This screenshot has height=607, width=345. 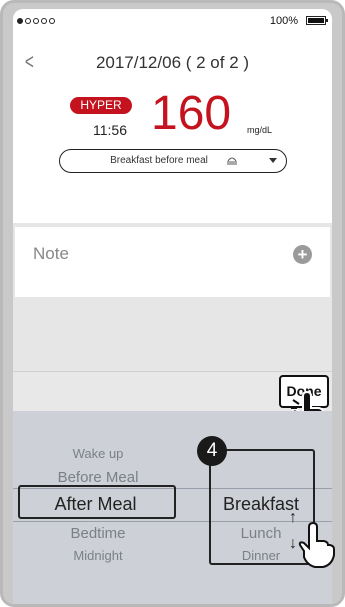 I want to click on hyper-badge: HYPER, so click(x=101, y=105).